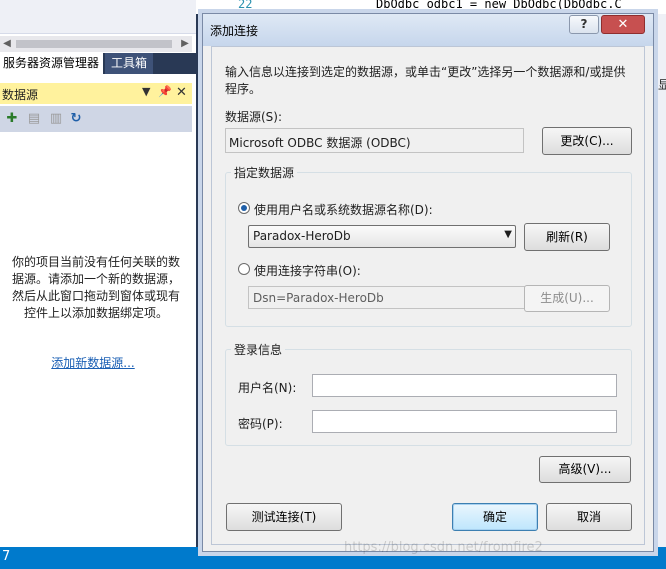  Describe the element at coordinates (428, 30) in the screenshot. I see `dialog-titlebar: 添加连接 ? ✕` at that location.